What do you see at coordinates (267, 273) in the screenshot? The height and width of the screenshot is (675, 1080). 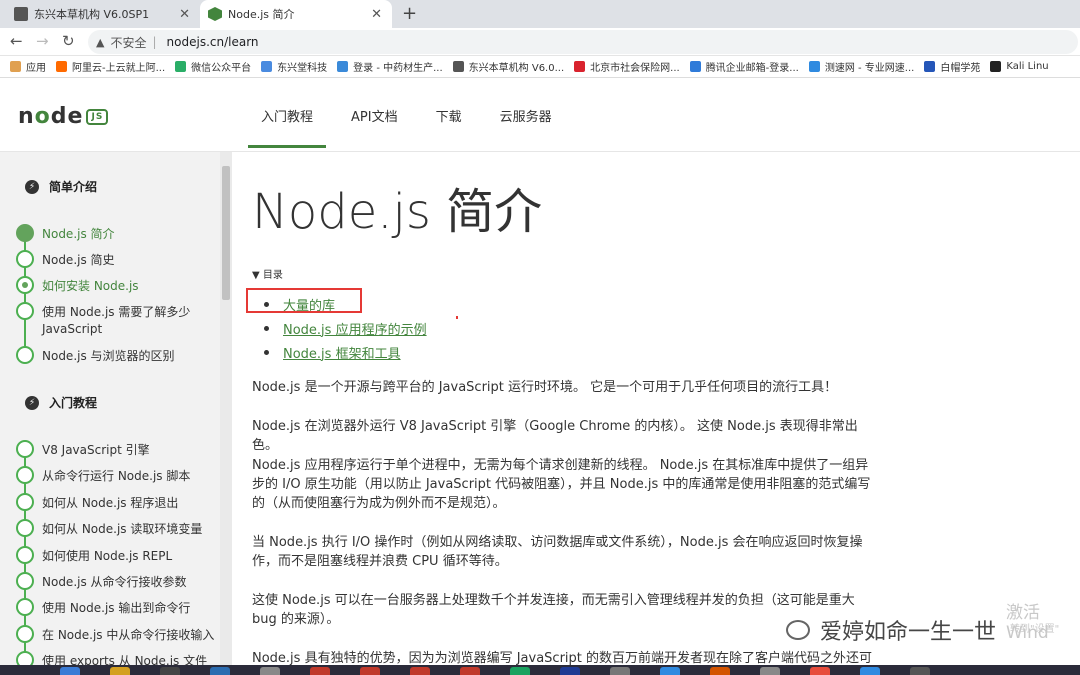 I see `toc-toggle: ▼ 目录` at bounding box center [267, 273].